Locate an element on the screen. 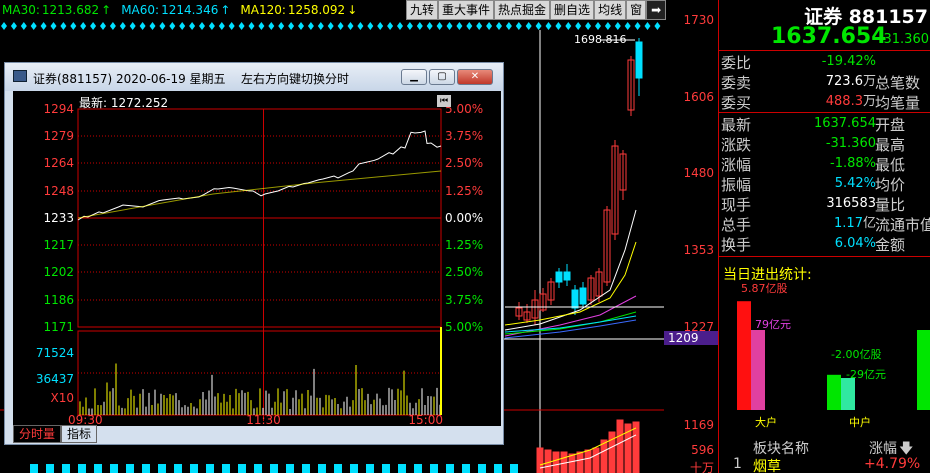 The width and height of the screenshot is (930, 473). y-tick-label: 1353 is located at coordinates (698, 250).